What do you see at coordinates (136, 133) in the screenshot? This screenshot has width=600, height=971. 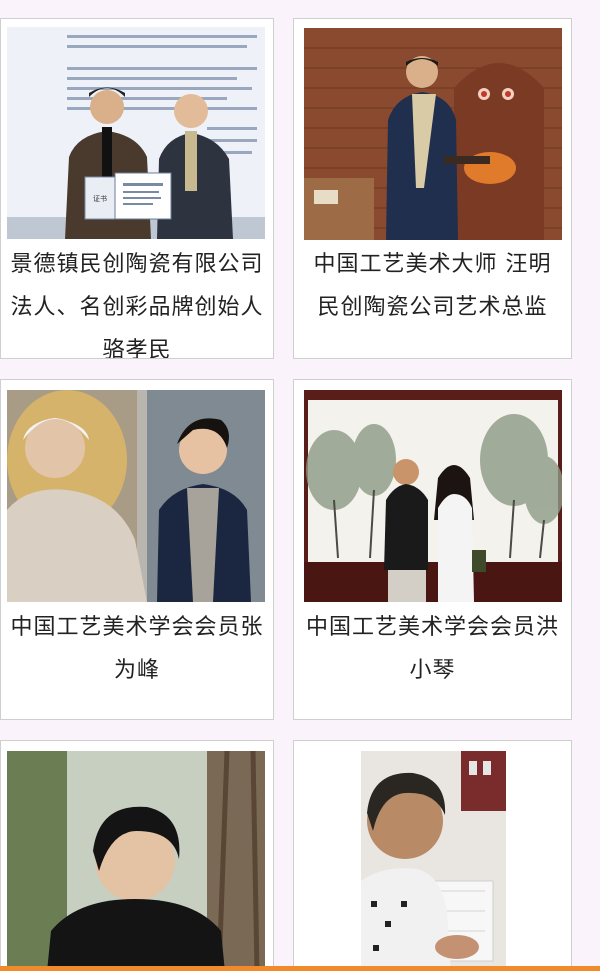 I see `award-ceremony-photo: 证书` at bounding box center [136, 133].